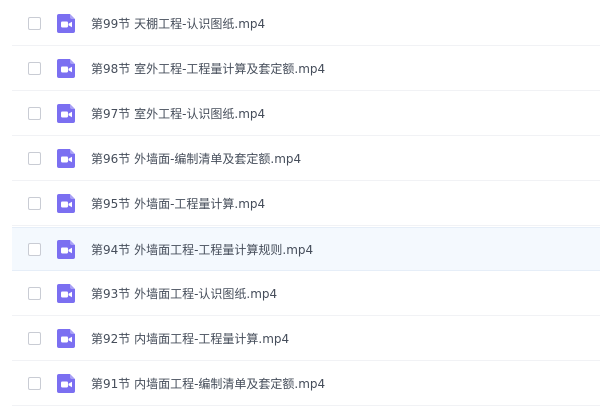 This screenshot has height=415, width=600. I want to click on file-row: 第91节 内墙面工程-编制清单及套定额.mp4, so click(306, 384).